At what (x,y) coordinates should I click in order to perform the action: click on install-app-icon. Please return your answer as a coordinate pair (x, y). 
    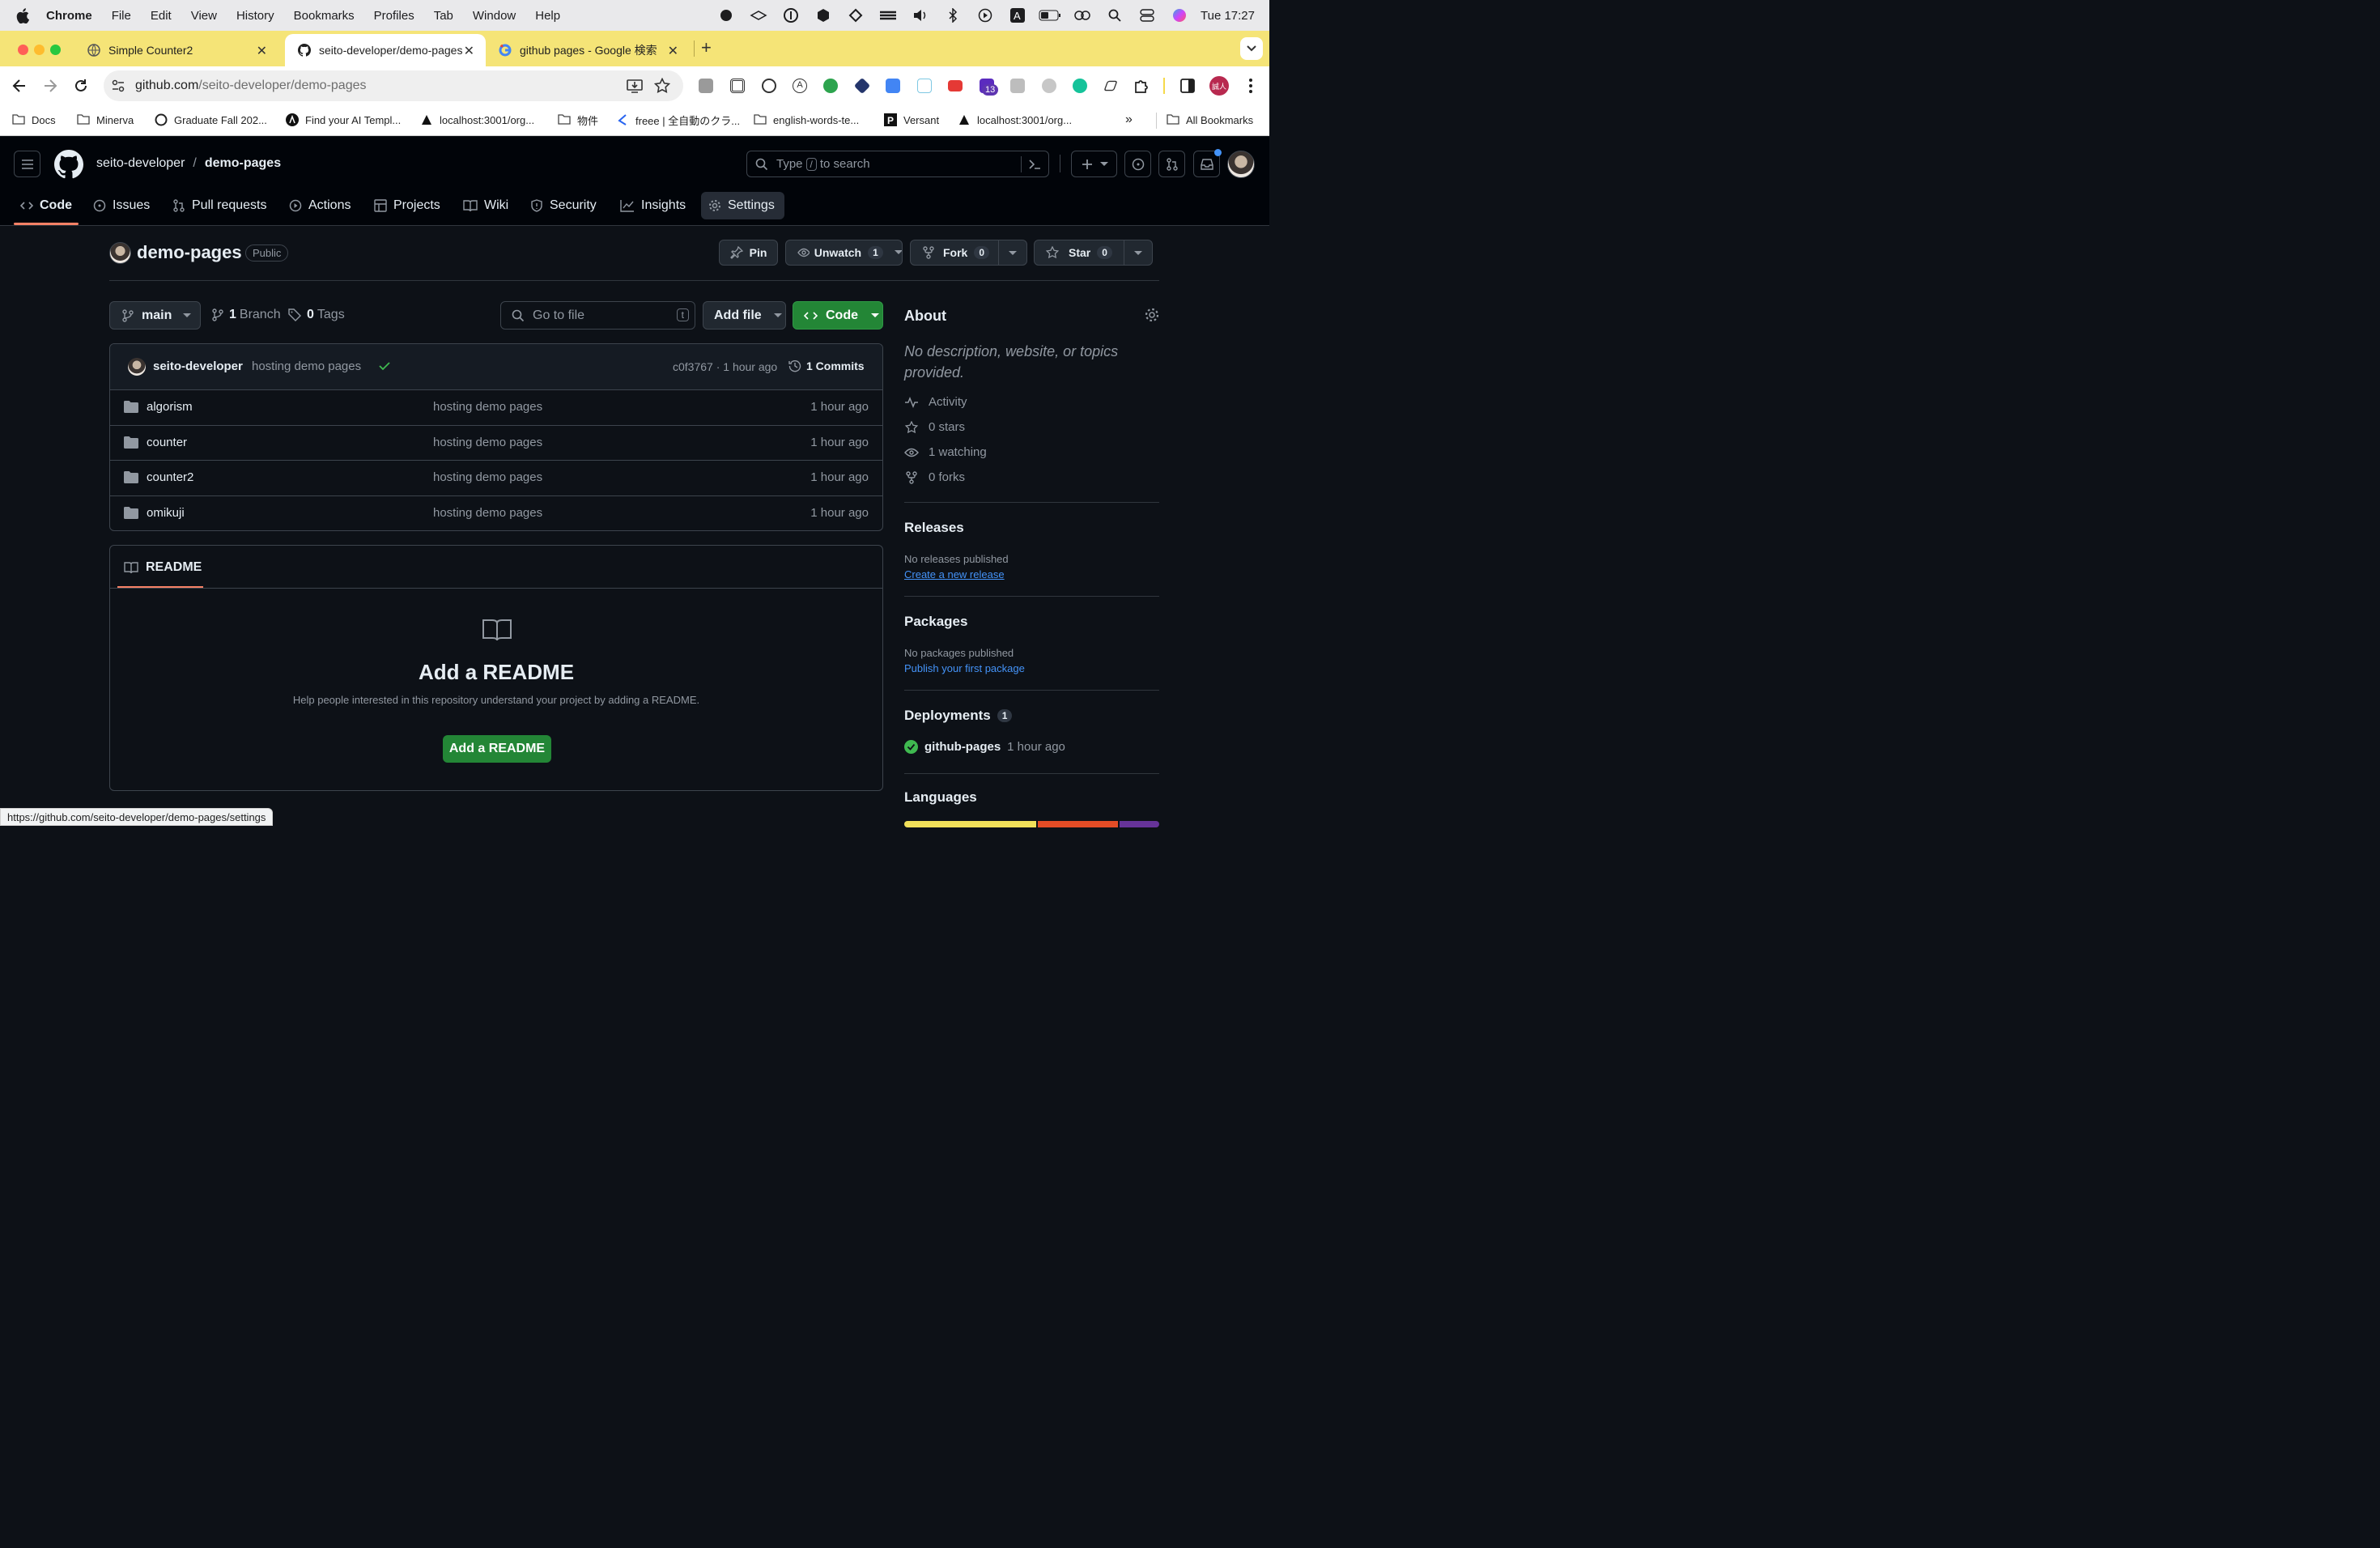
    Looking at the image, I should click on (635, 86).